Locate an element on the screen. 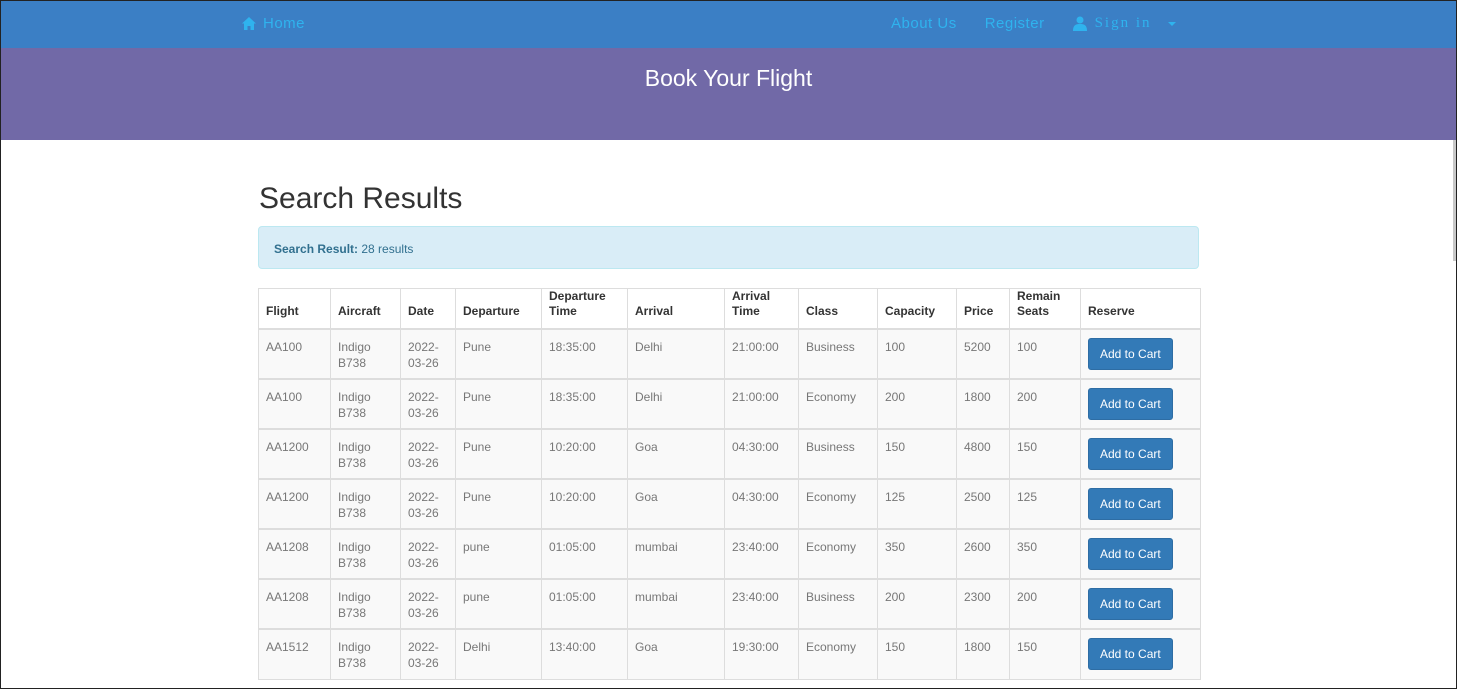 Image resolution: width=1457 pixels, height=689 pixels. nav-home-link: Home is located at coordinates (273, 23).